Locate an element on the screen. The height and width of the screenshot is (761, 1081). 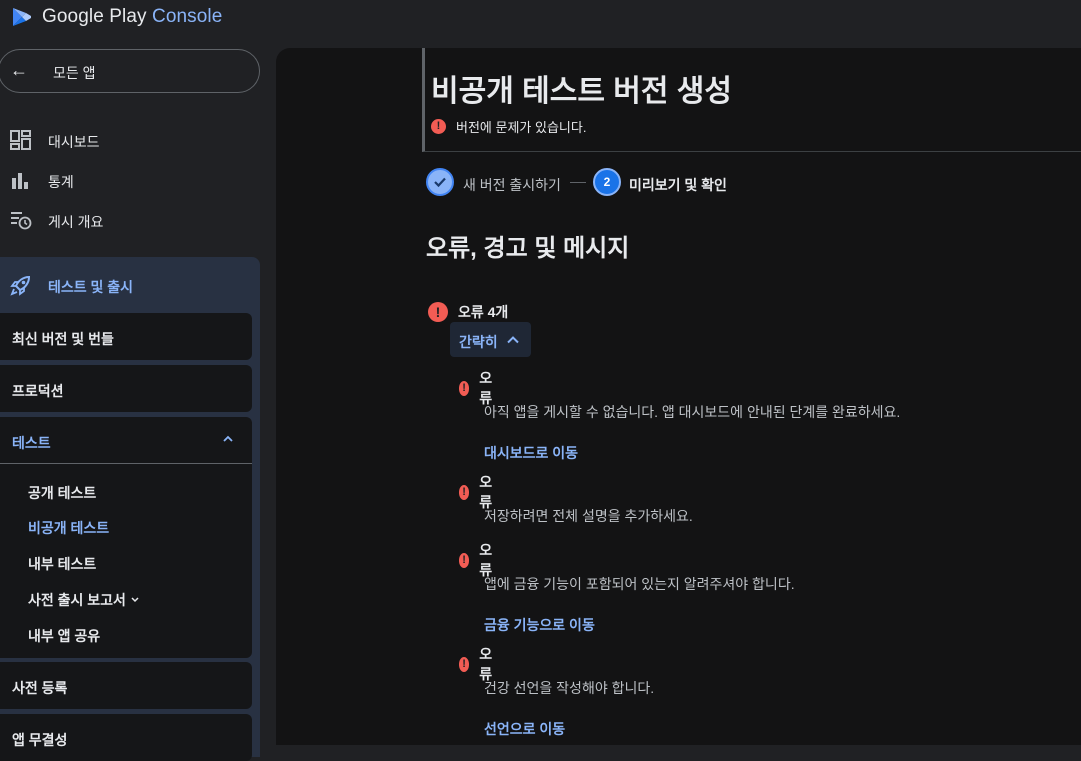
check-icon is located at coordinates (440, 182).